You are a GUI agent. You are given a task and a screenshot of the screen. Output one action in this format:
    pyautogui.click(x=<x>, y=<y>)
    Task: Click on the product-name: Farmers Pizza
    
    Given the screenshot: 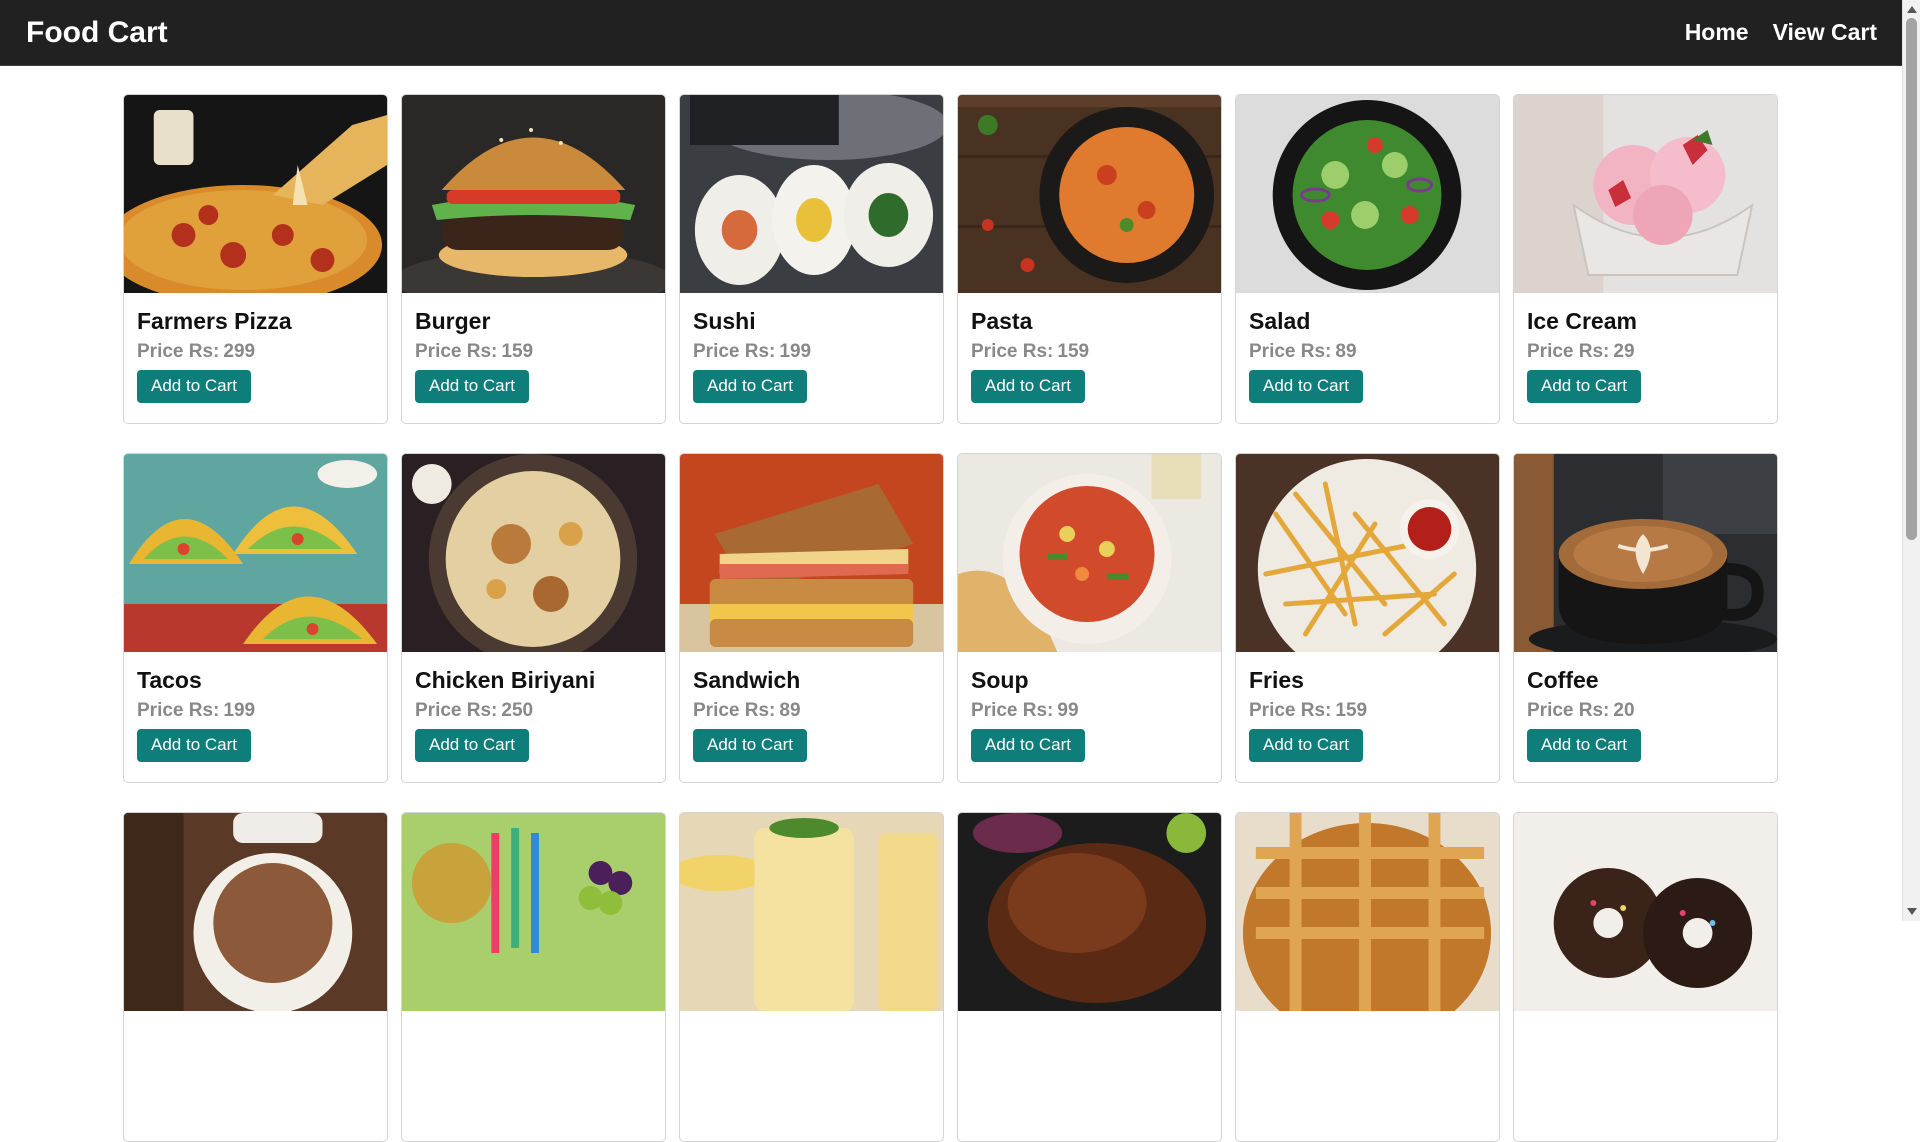 What is the action you would take?
    pyautogui.click(x=214, y=321)
    